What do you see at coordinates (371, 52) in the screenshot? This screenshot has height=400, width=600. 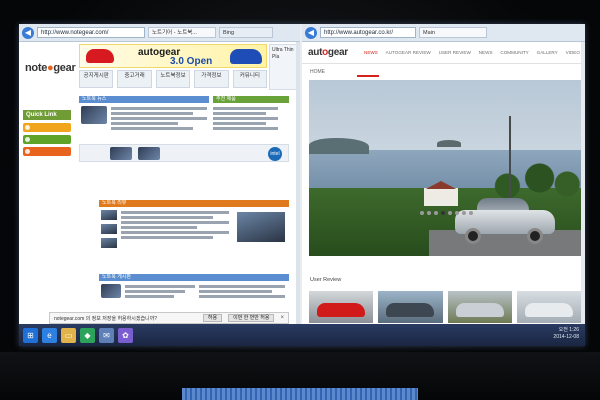 I see `nav-item-news: NEWS` at bounding box center [371, 52].